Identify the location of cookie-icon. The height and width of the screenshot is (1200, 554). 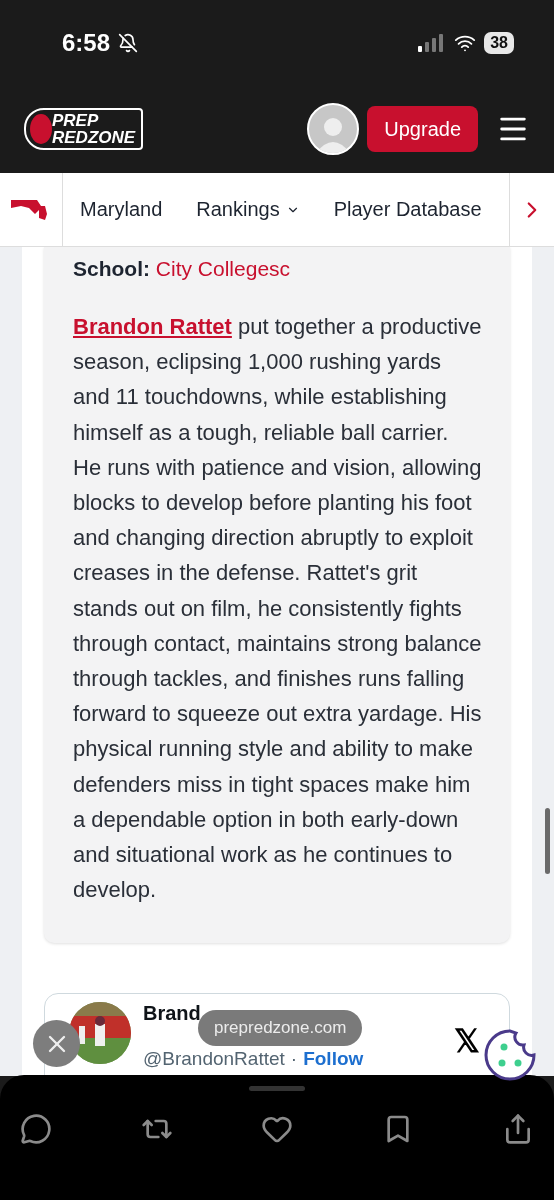
(510, 1055).